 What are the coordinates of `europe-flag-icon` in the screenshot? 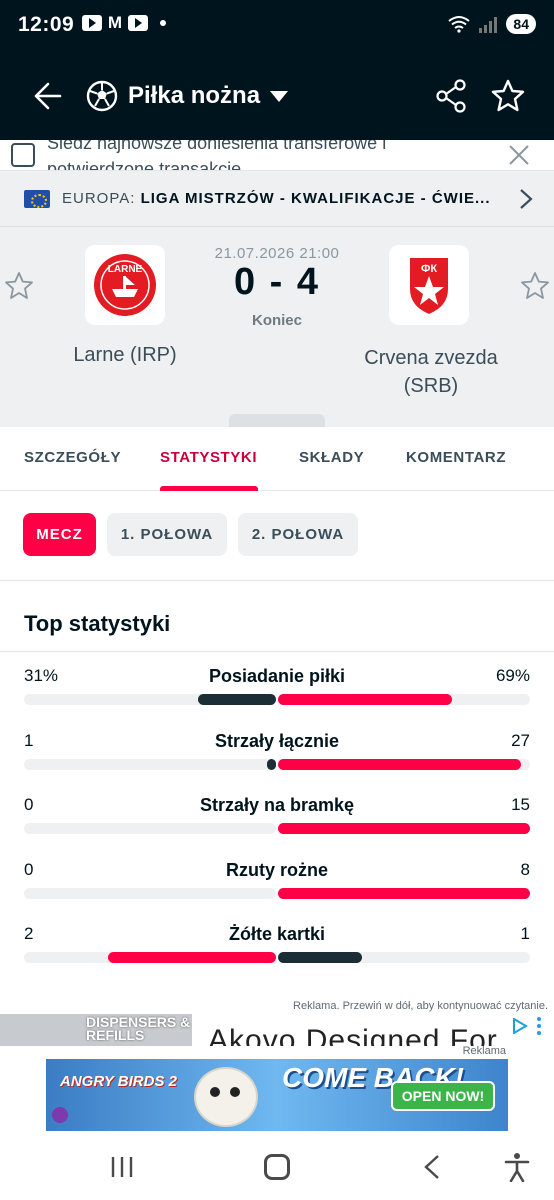 It's located at (37, 199).